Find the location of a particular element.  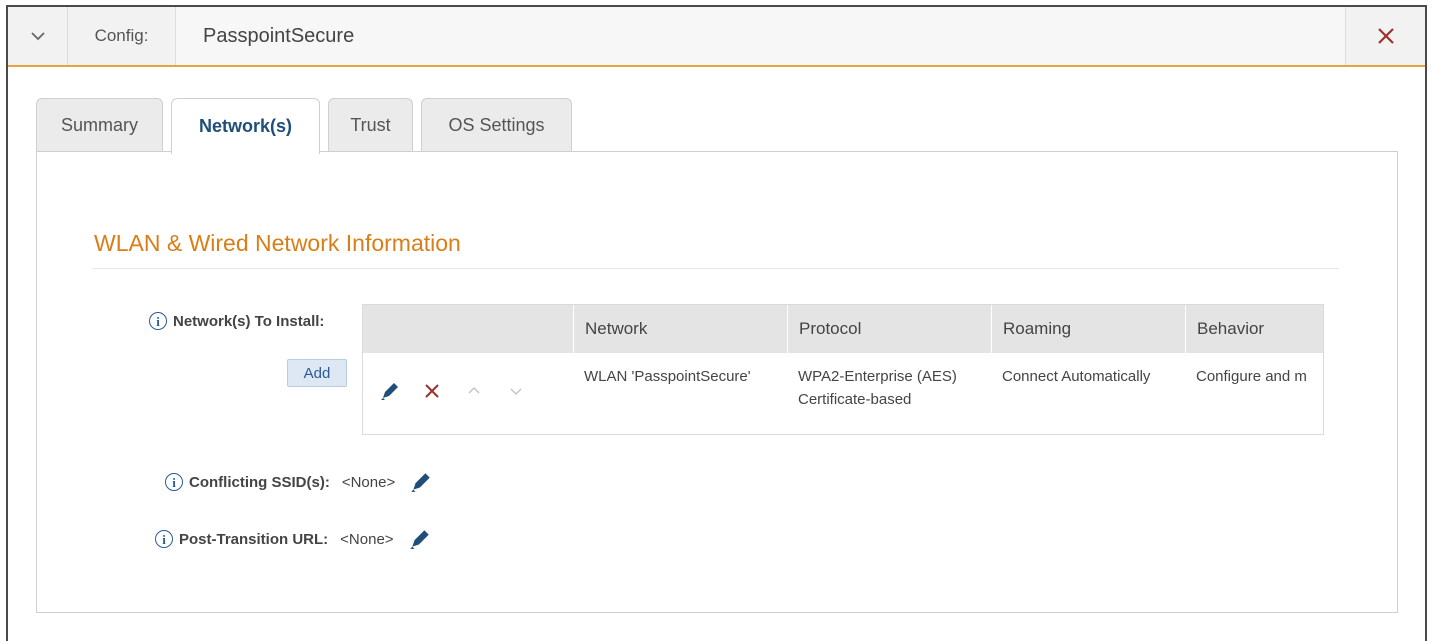

tab-trust: Trust is located at coordinates (370, 125).